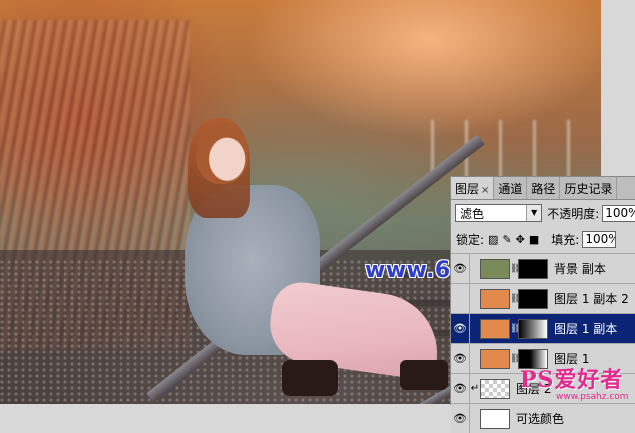 Image resolution: width=635 pixels, height=433 pixels. I want to click on lock-row: 锁定: ▨ ✎ ✥ ■ 填充: 100%, so click(543, 239).